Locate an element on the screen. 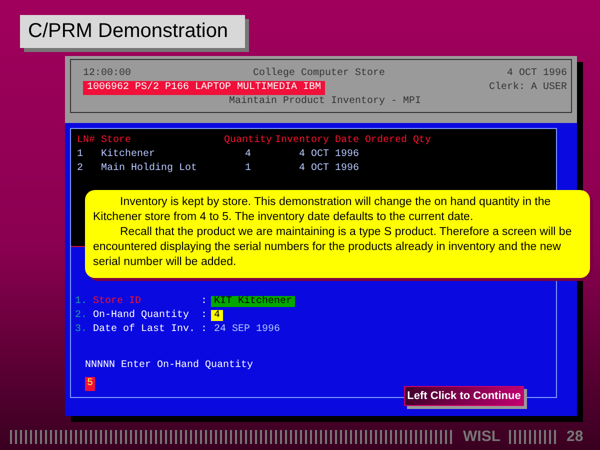  page-number: 28 is located at coordinates (575, 437).